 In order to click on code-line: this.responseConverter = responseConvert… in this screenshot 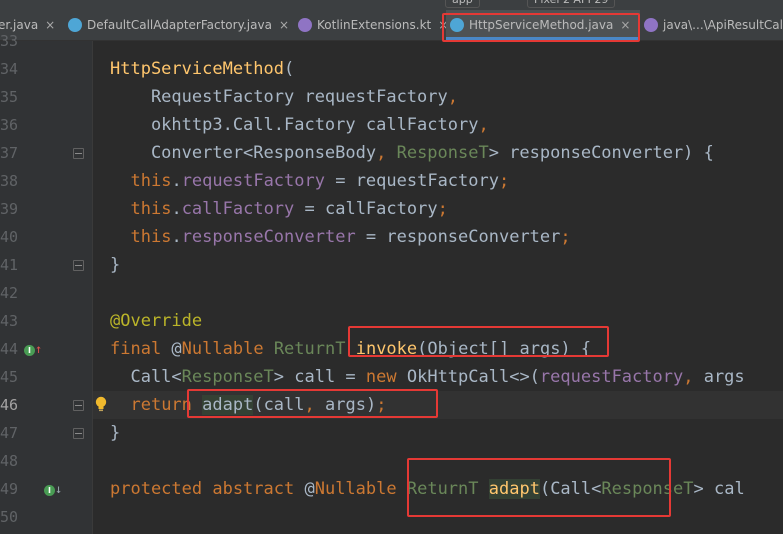, I will do `click(427, 237)`.